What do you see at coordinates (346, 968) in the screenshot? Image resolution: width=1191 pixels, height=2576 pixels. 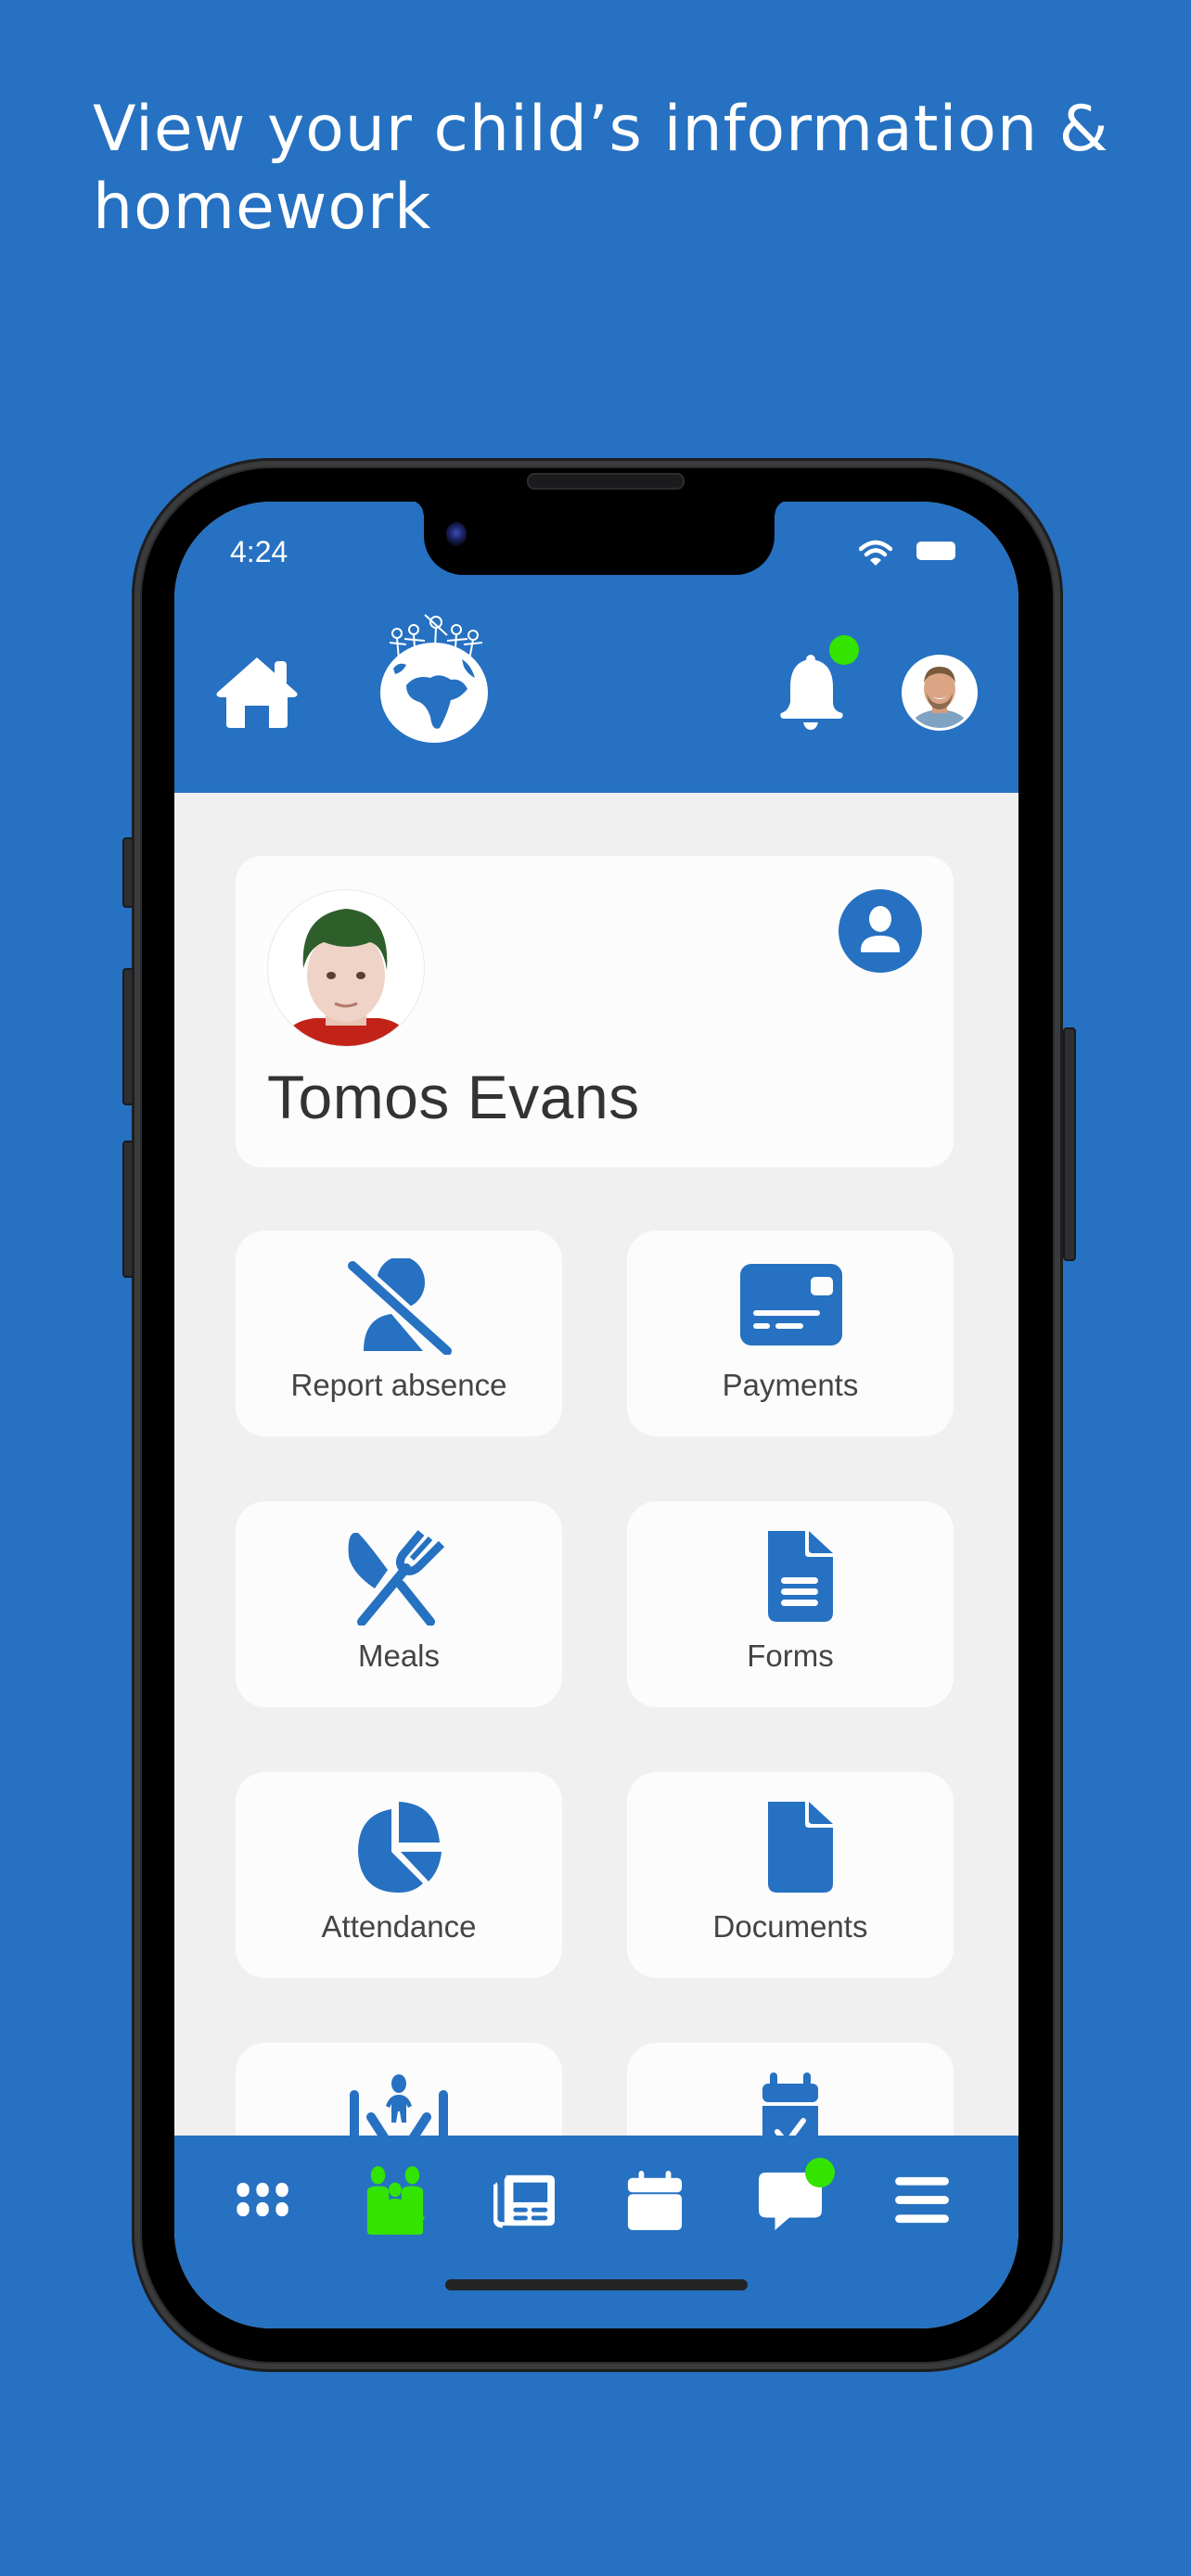 I see `child-photo` at bounding box center [346, 968].